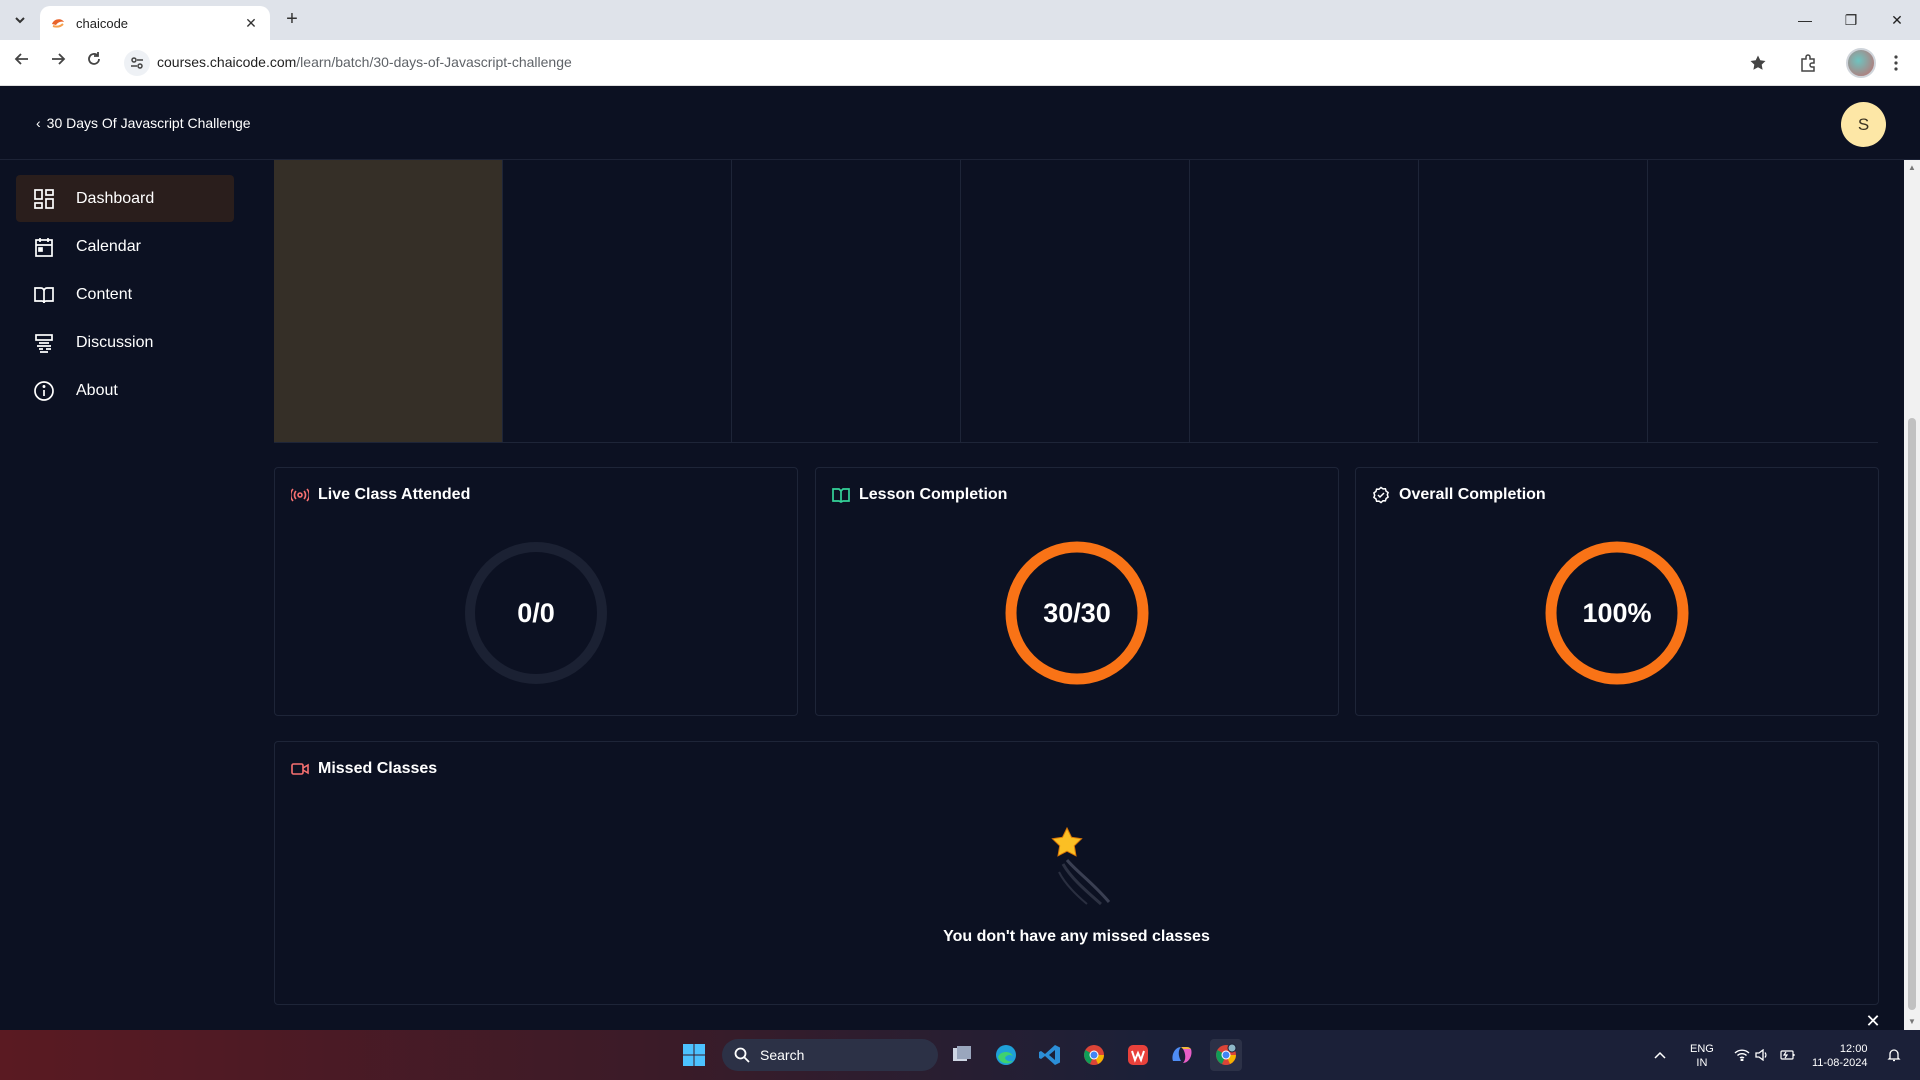  I want to click on progress-value: 100%, so click(1617, 612).